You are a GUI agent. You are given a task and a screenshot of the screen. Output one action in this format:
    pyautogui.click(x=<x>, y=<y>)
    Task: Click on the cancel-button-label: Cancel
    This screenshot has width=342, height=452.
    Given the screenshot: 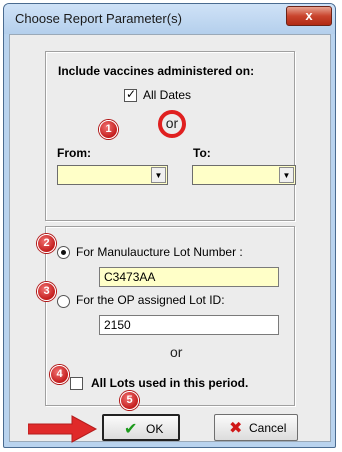 What is the action you would take?
    pyautogui.click(x=268, y=428)
    